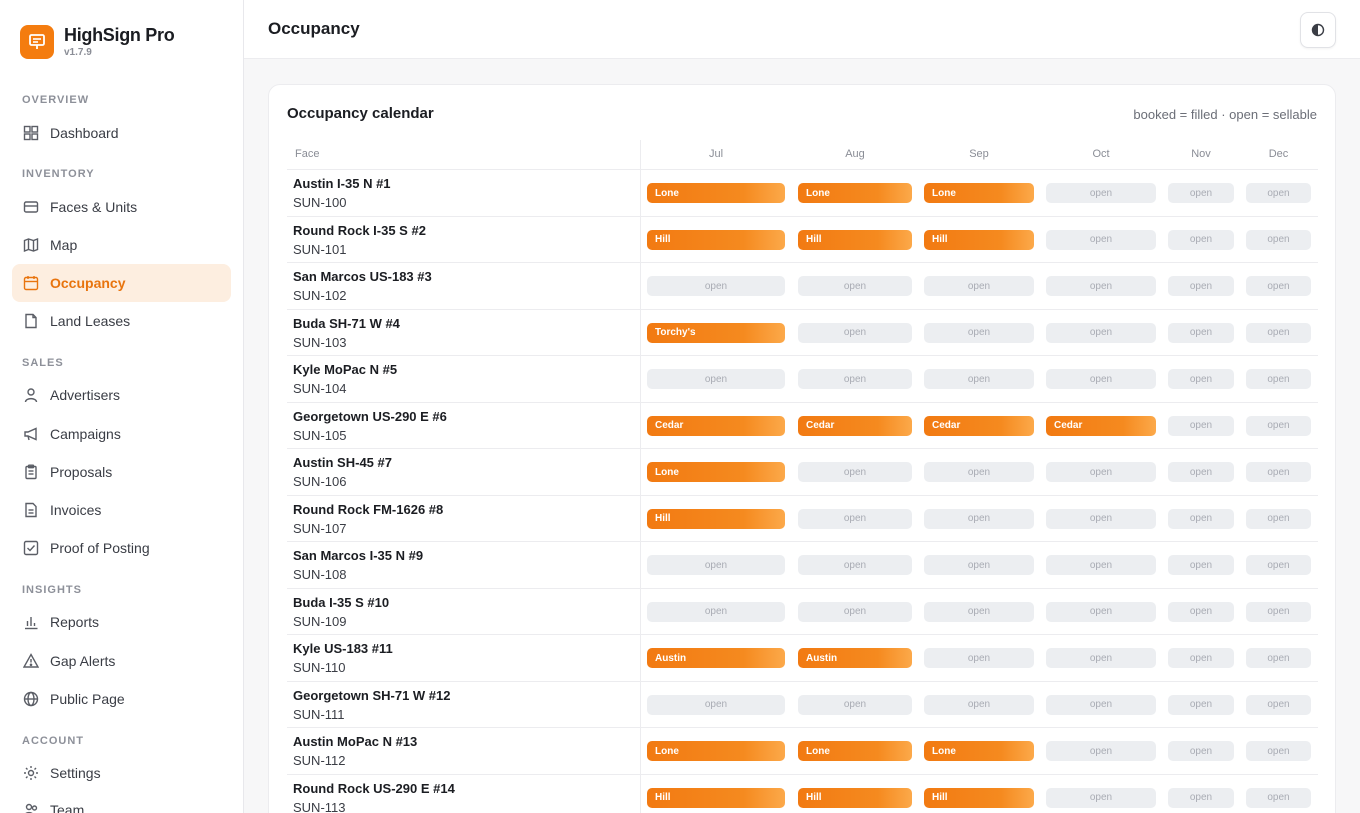 The image size is (1360, 813). Describe the element at coordinates (121, 622) in the screenshot. I see `sidebar-item-reports: Reports` at that location.